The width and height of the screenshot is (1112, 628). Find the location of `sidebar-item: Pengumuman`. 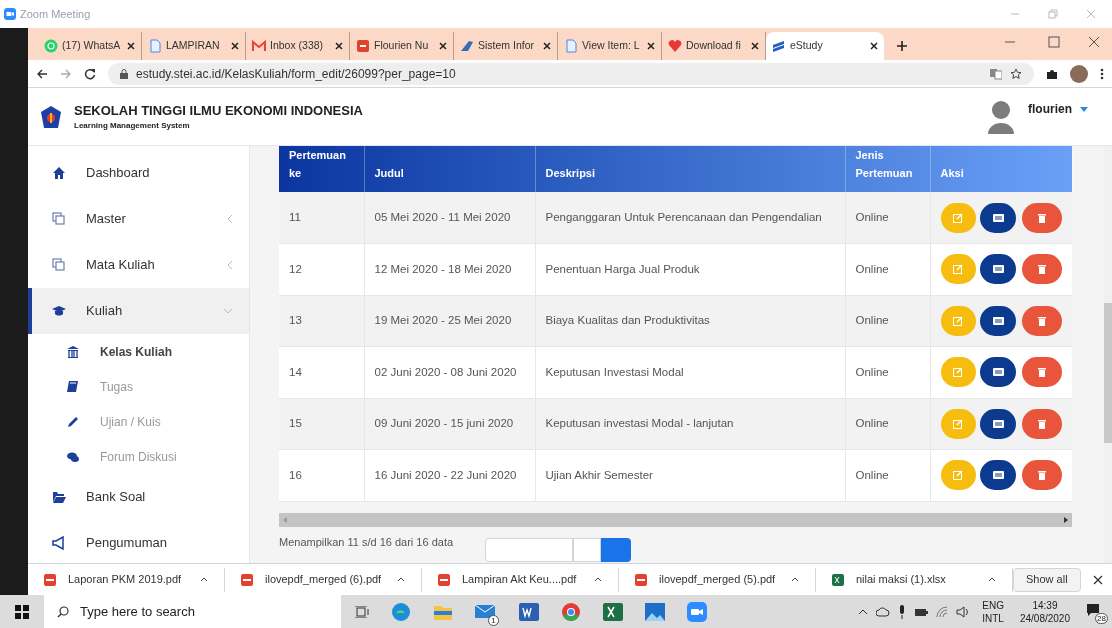

sidebar-item: Pengumuman is located at coordinates (138, 541).